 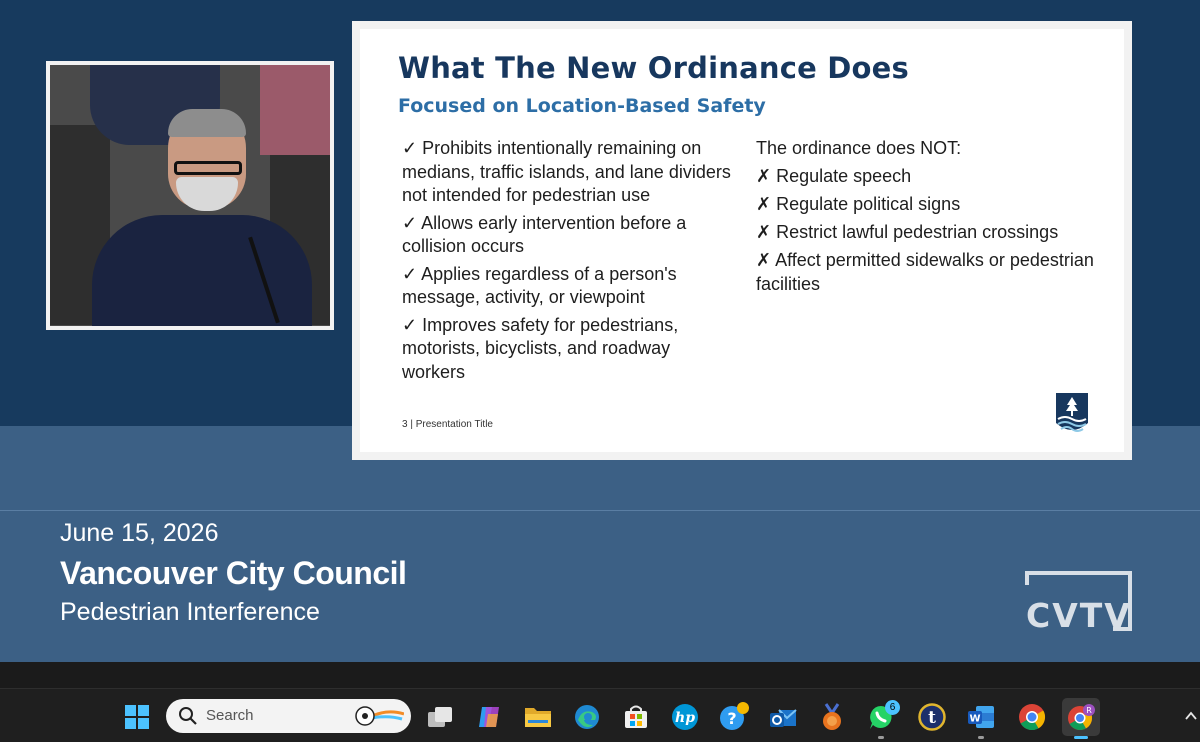 I want to click on search-highlight-soccer-icon, so click(x=379, y=716).